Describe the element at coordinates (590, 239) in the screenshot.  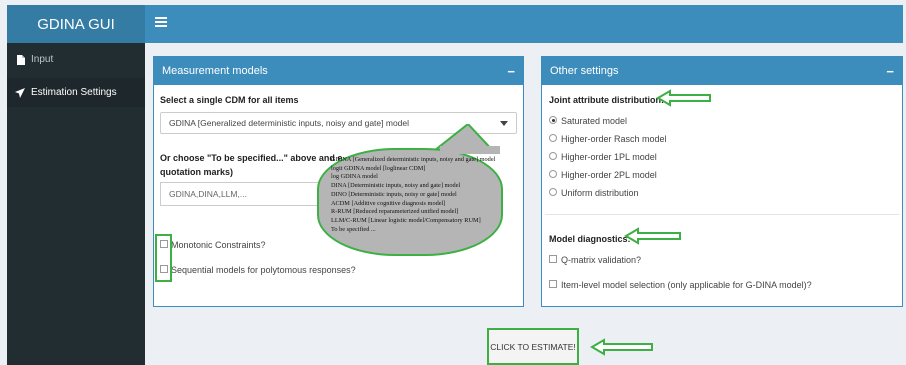
I see `model-diagnostics-label: Model diagnostics:` at that location.